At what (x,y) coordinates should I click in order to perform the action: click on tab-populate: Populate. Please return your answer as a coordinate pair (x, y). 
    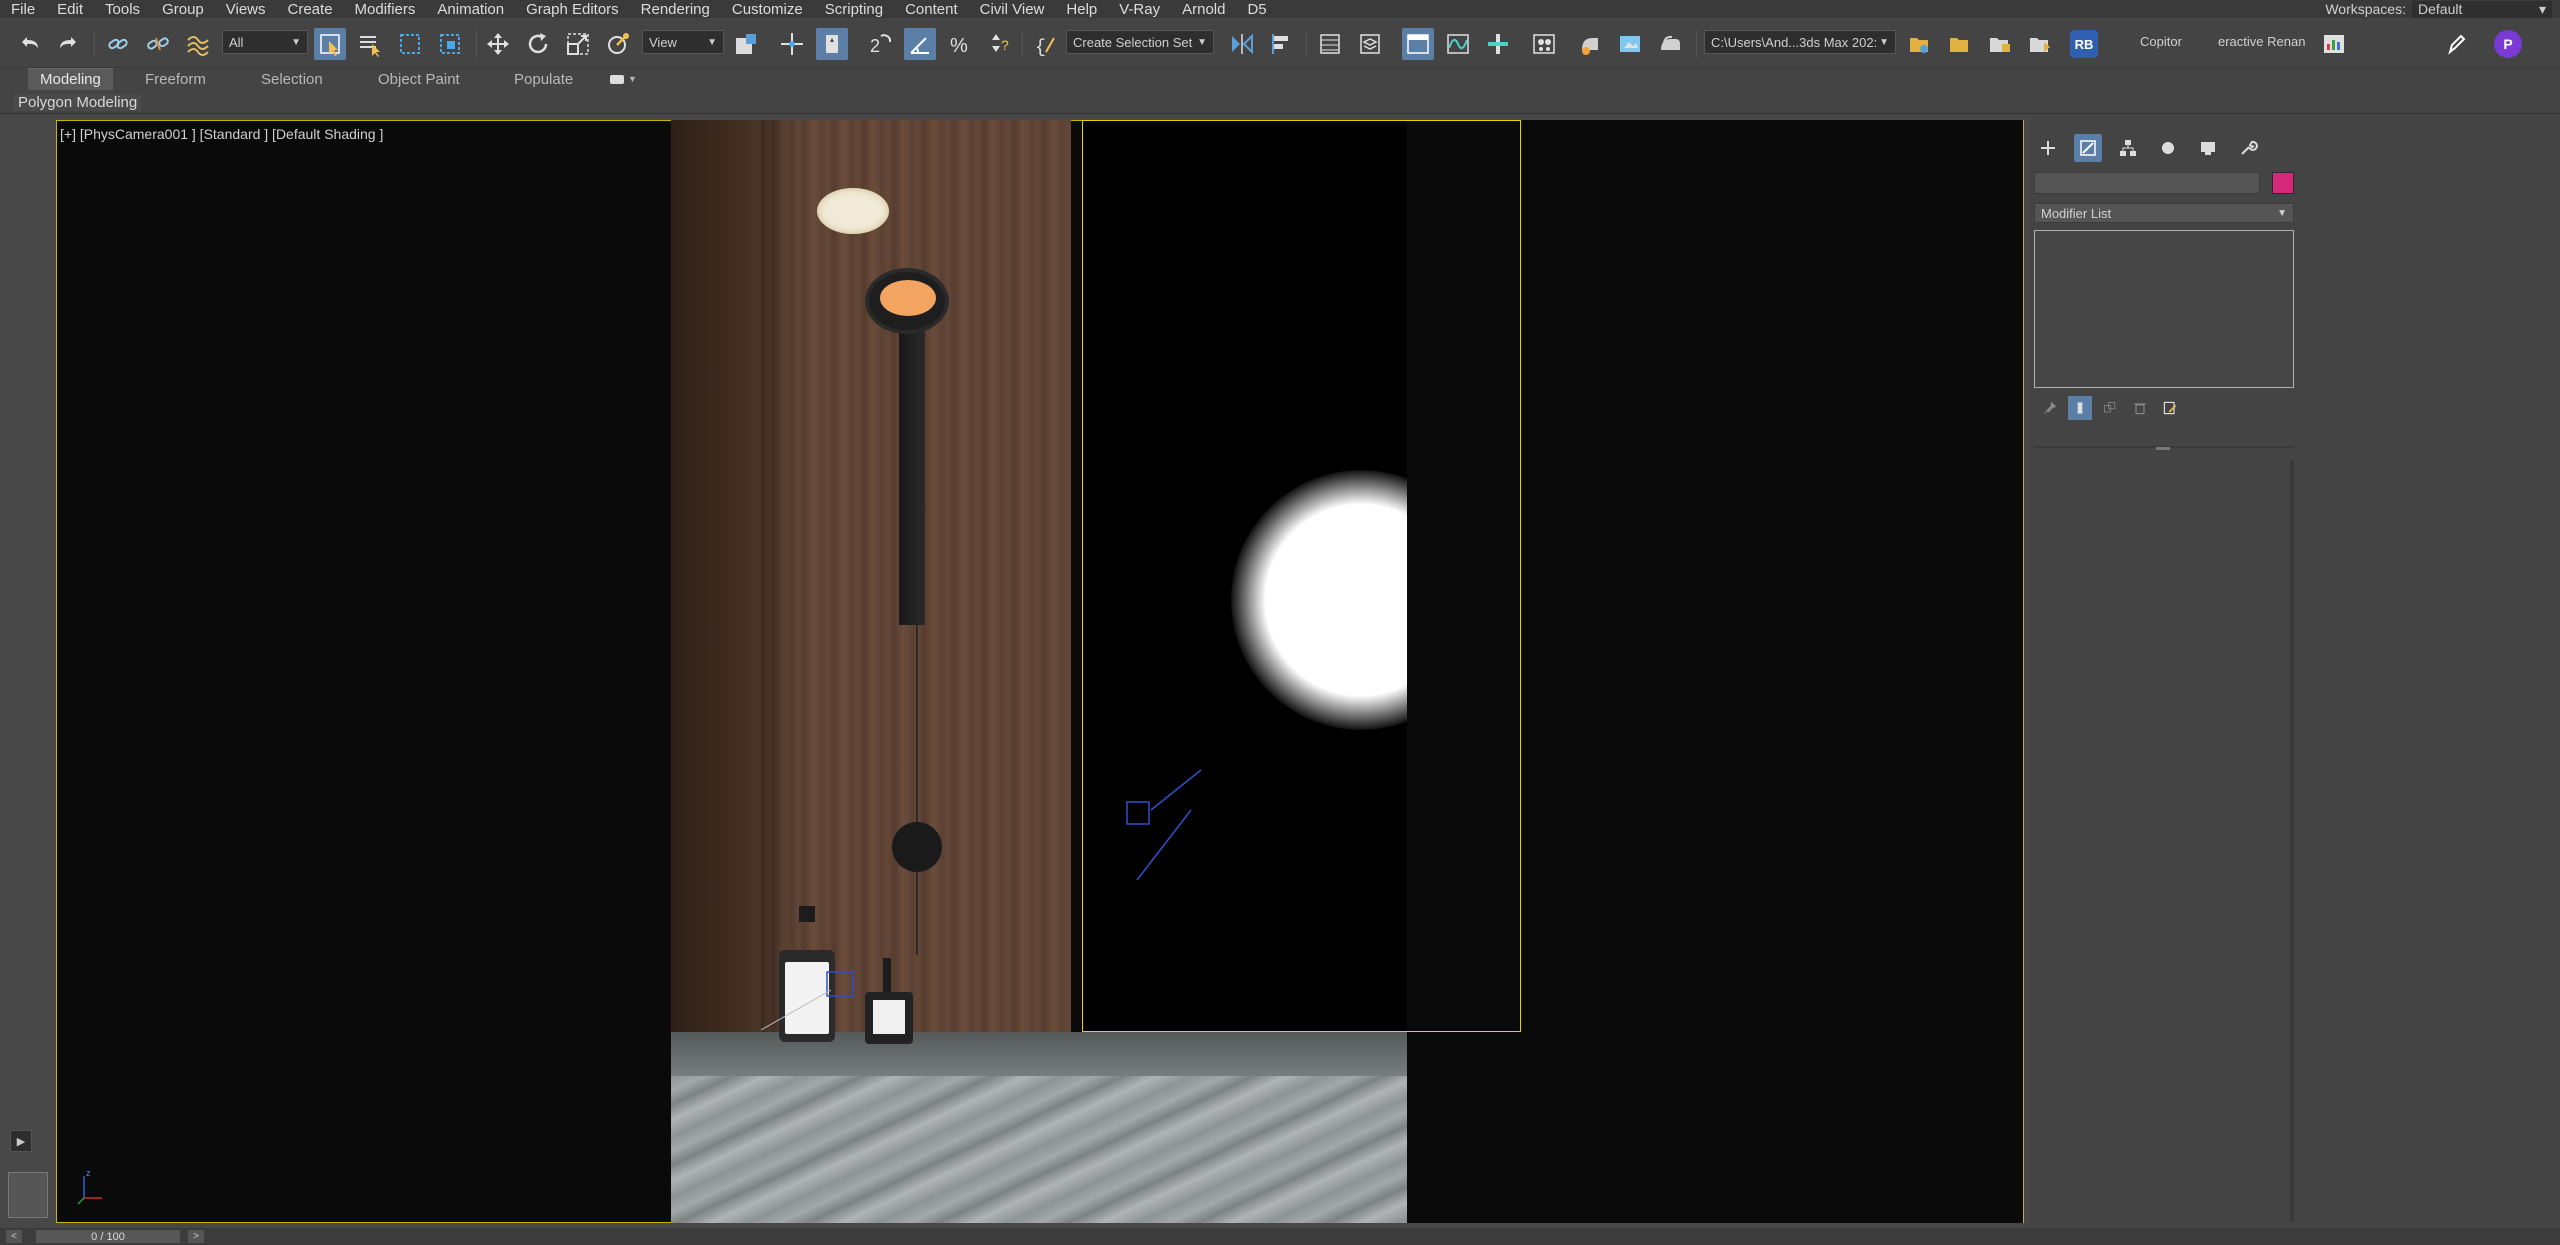
    Looking at the image, I should click on (543, 79).